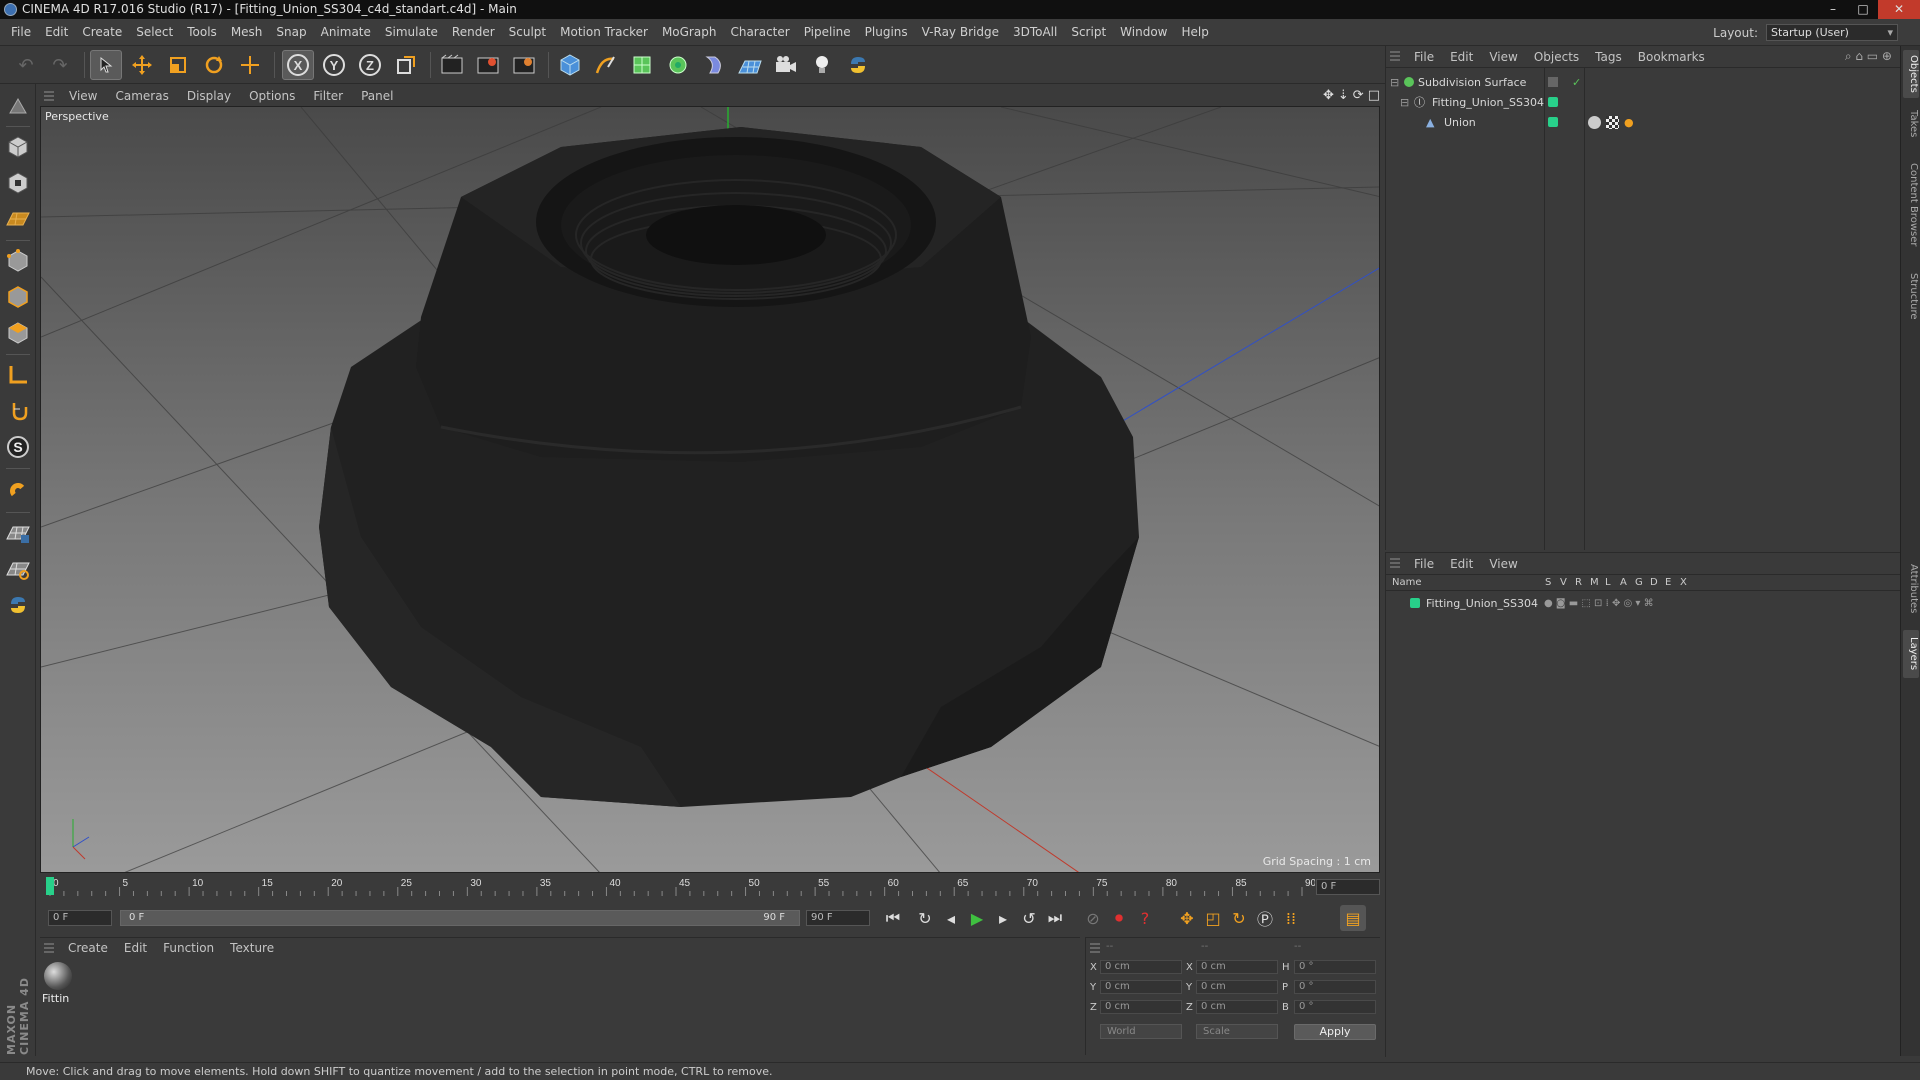  Describe the element at coordinates (18, 533) in the screenshot. I see `quantize-icon` at that location.